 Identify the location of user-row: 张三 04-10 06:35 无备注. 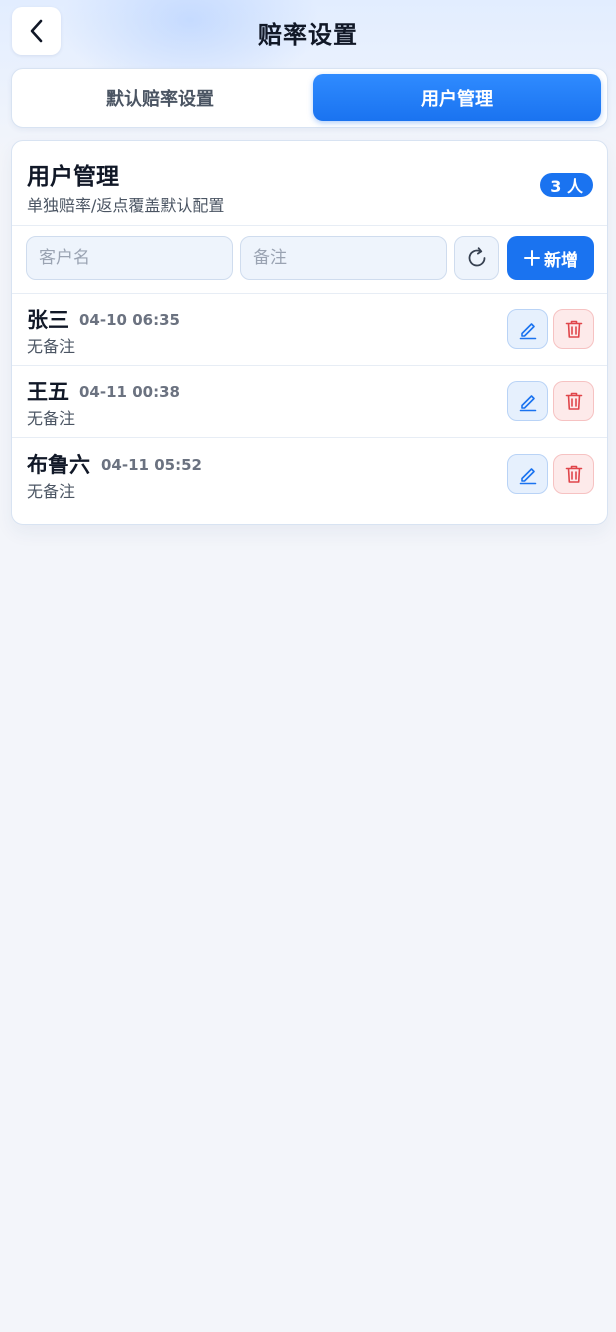
(309, 330).